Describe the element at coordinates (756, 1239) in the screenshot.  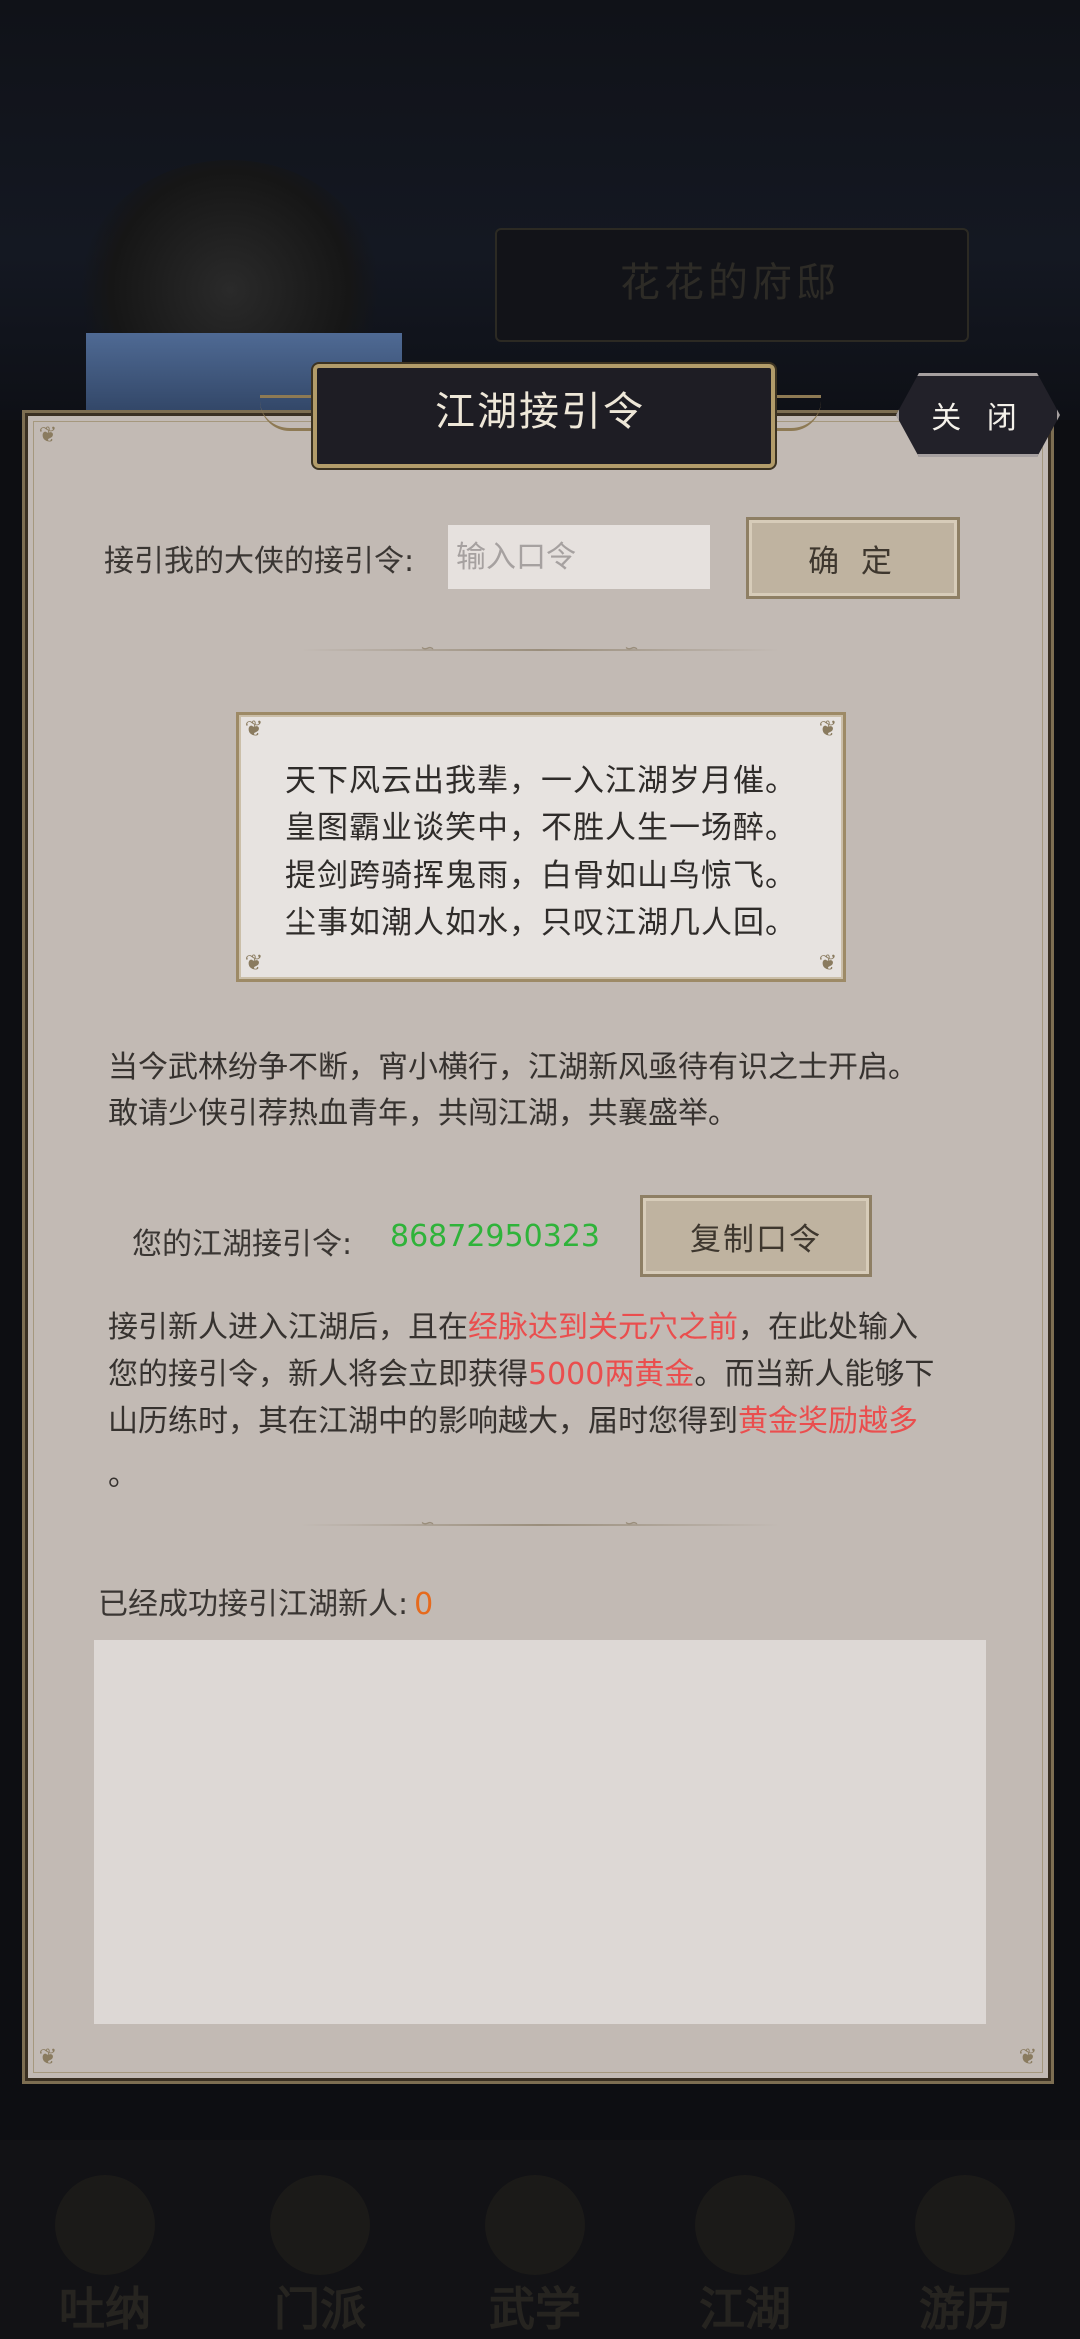
I see `copy-code-button-label: 复制口令` at that location.